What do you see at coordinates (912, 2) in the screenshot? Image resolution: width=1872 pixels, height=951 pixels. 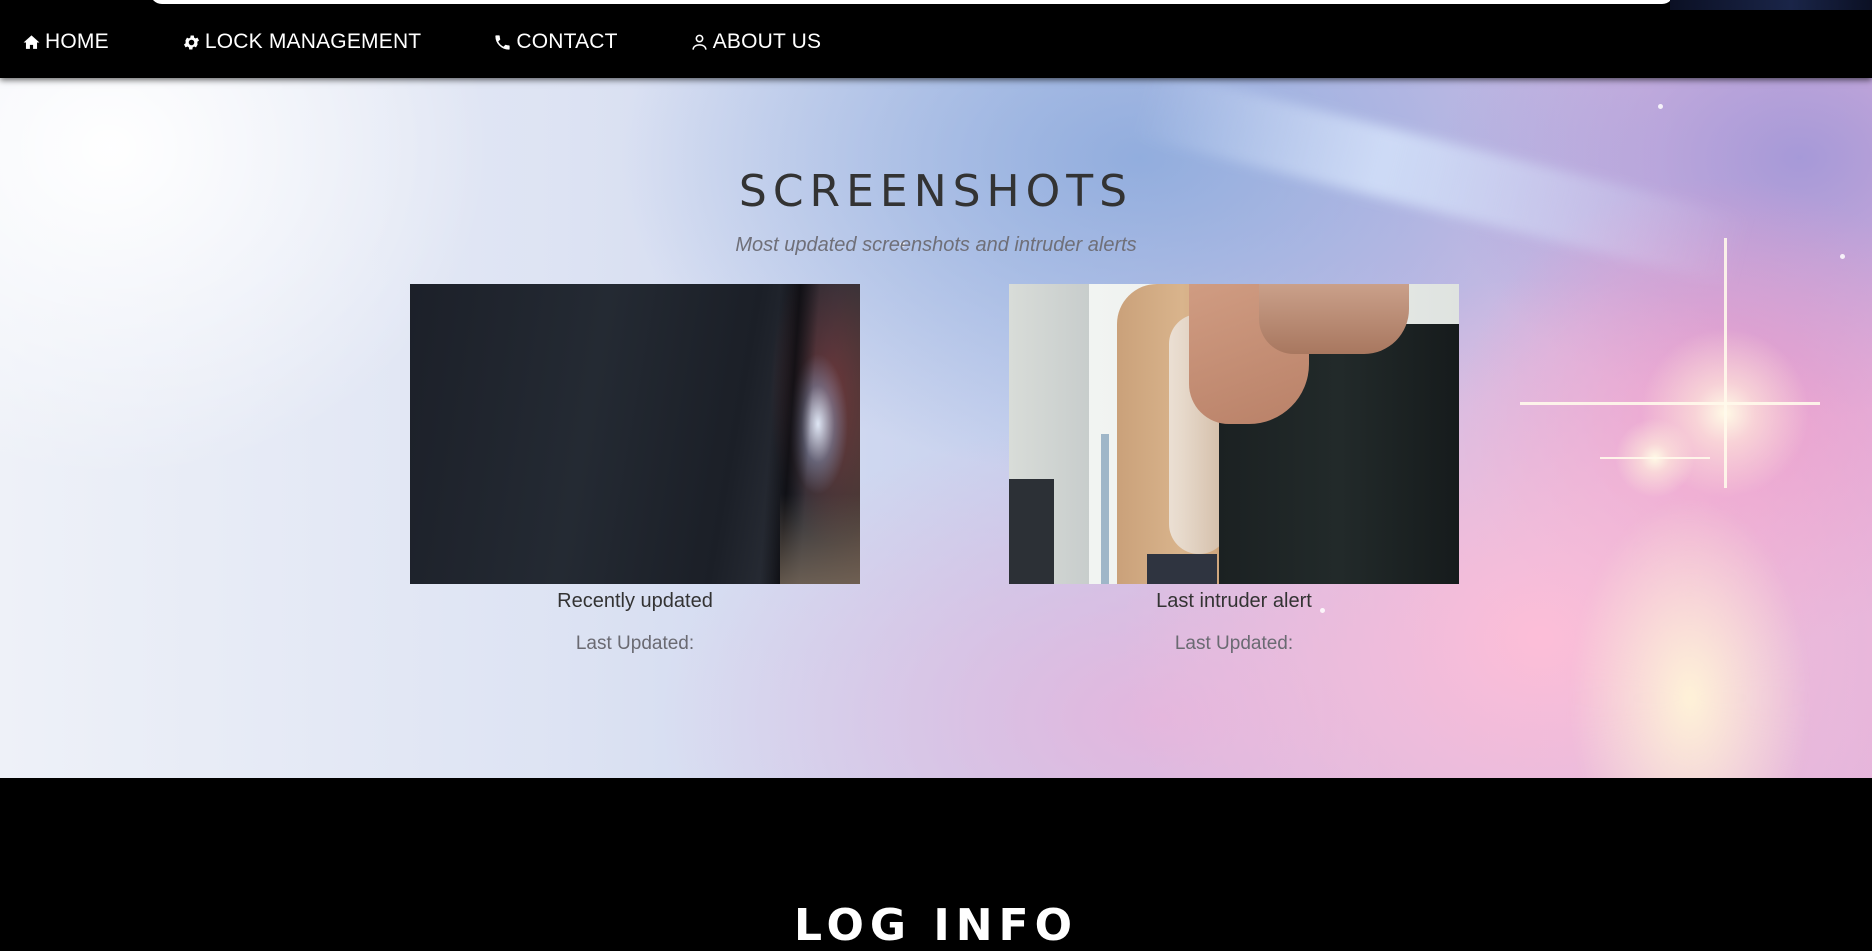 I see `search-bar-edge` at bounding box center [912, 2].